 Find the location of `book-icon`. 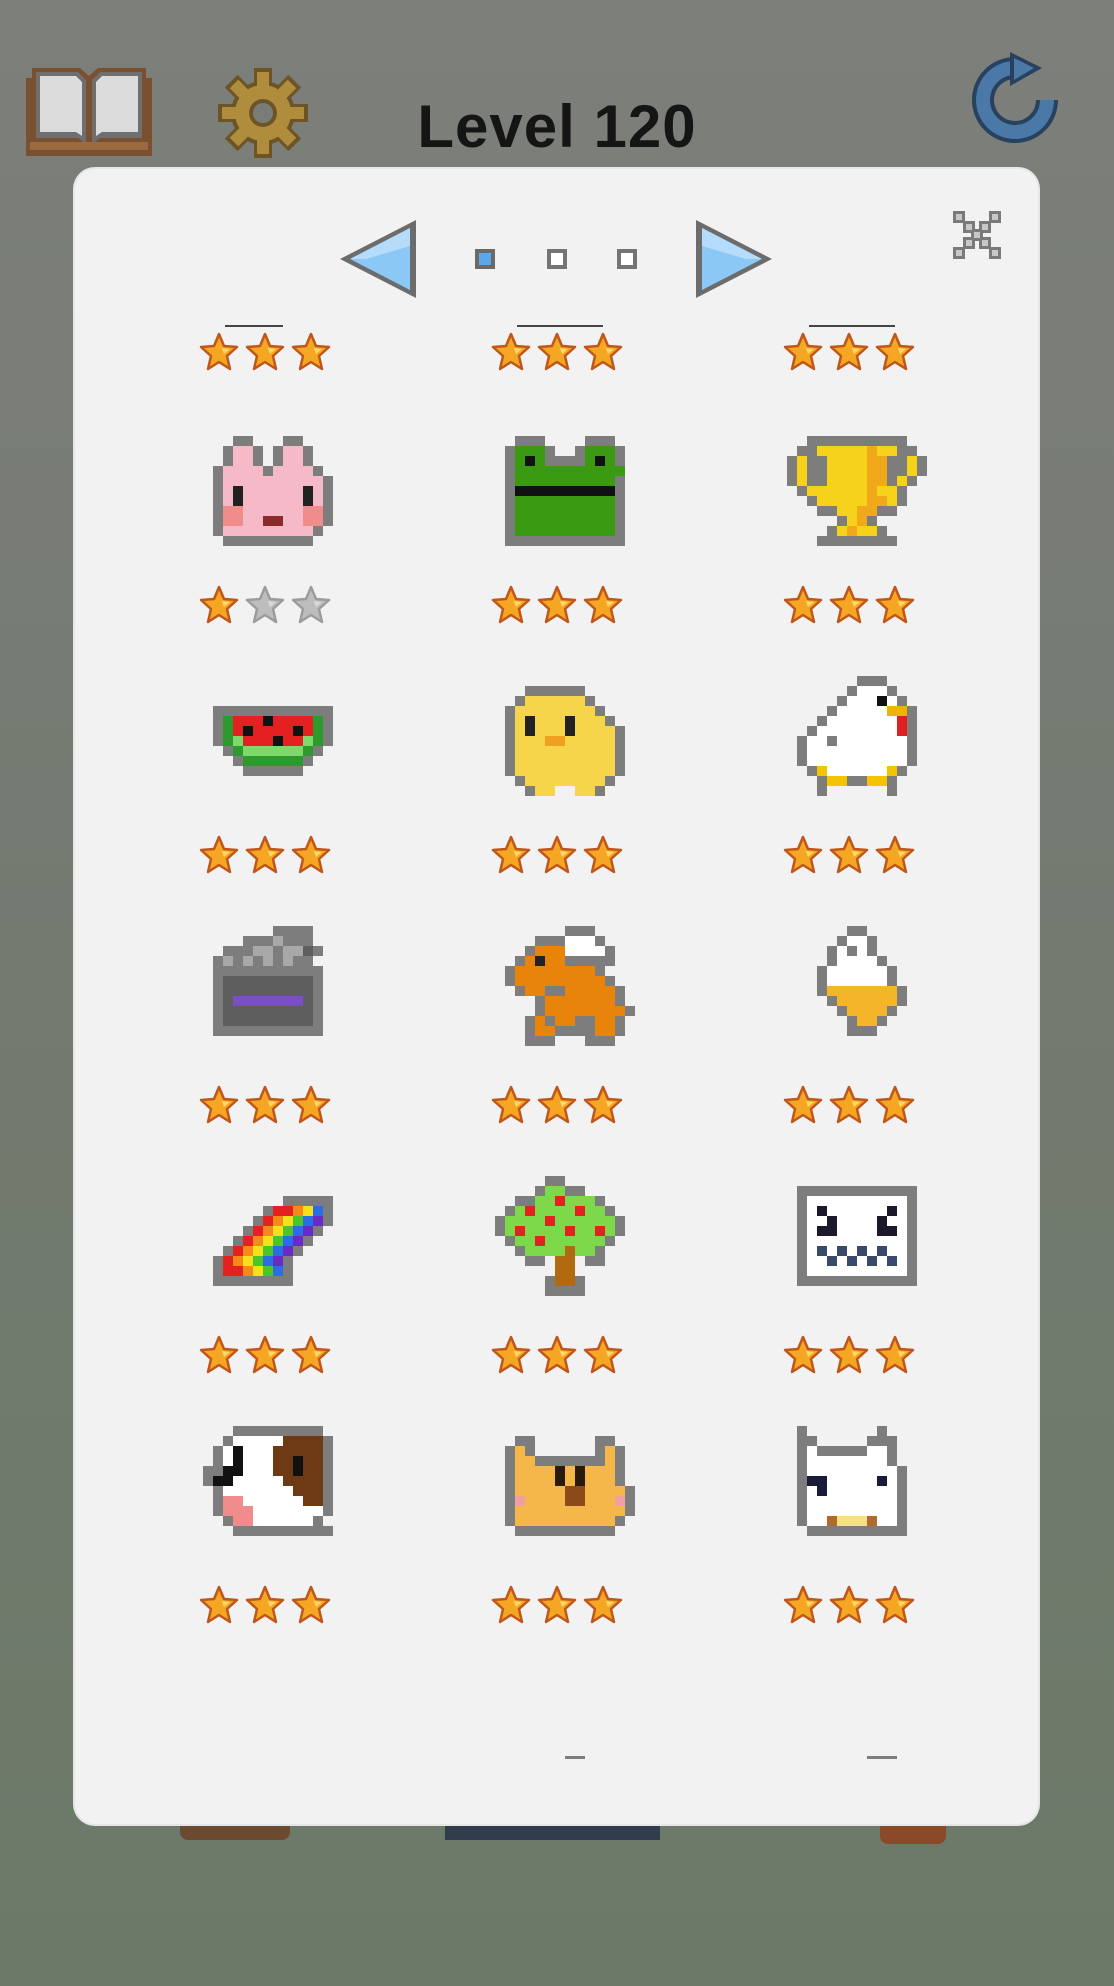

book-icon is located at coordinates (89, 112).